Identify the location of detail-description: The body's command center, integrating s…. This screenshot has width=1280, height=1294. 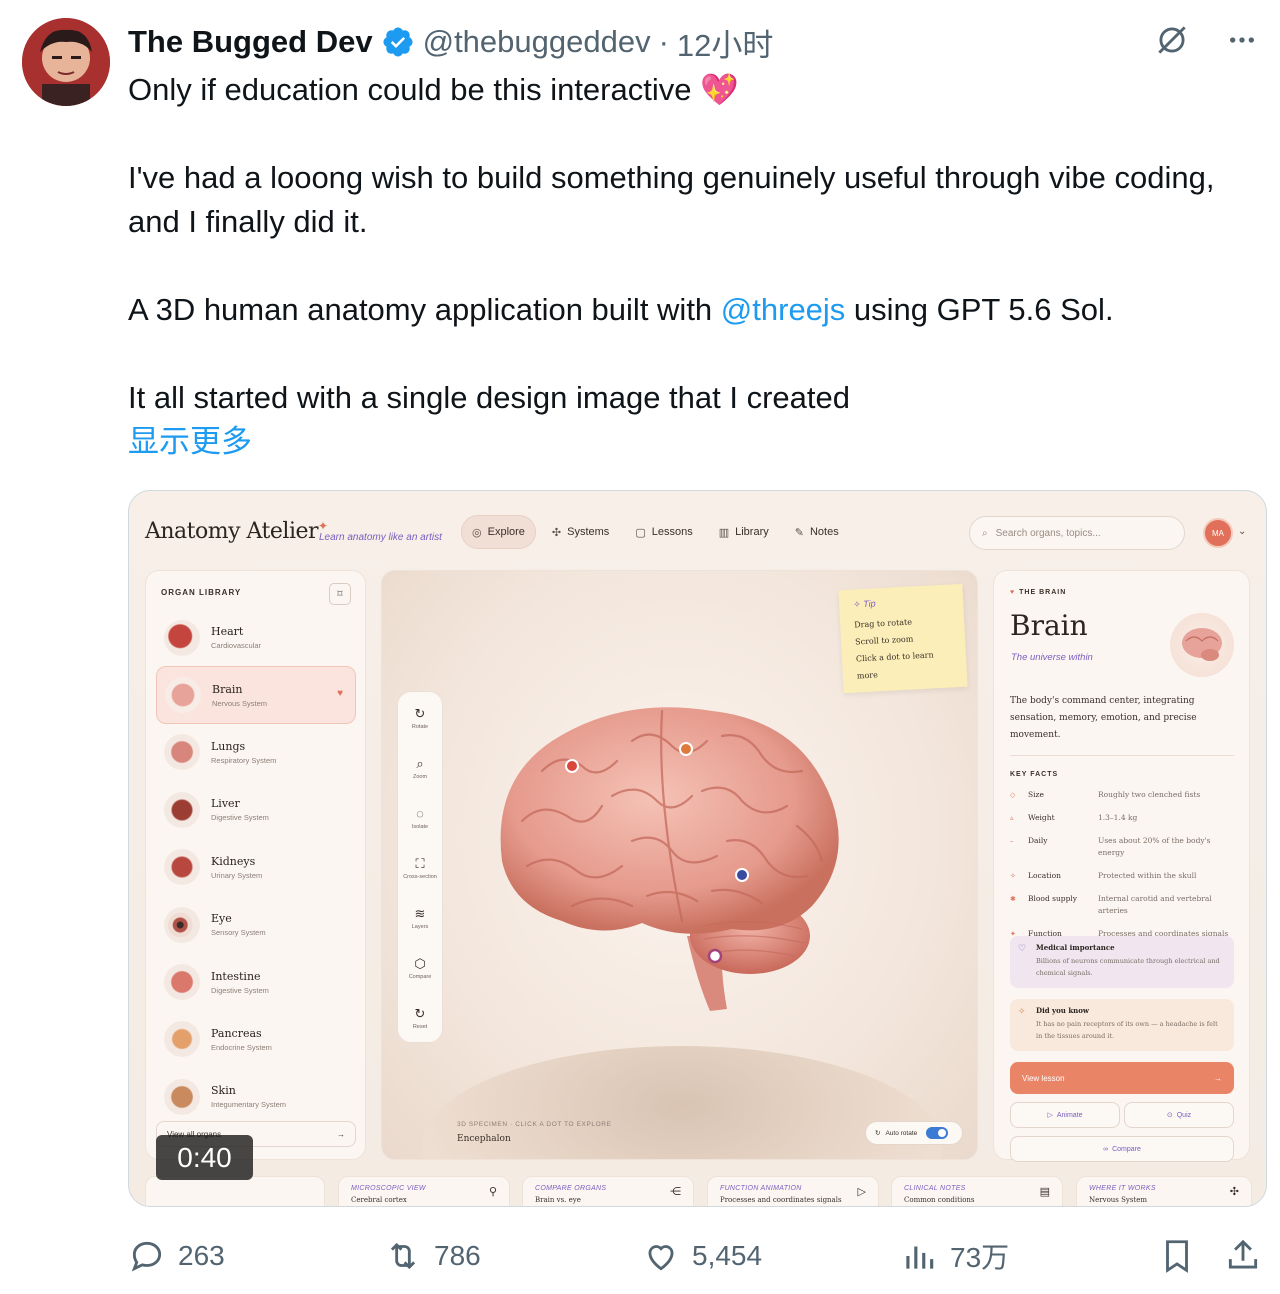
(1103, 718).